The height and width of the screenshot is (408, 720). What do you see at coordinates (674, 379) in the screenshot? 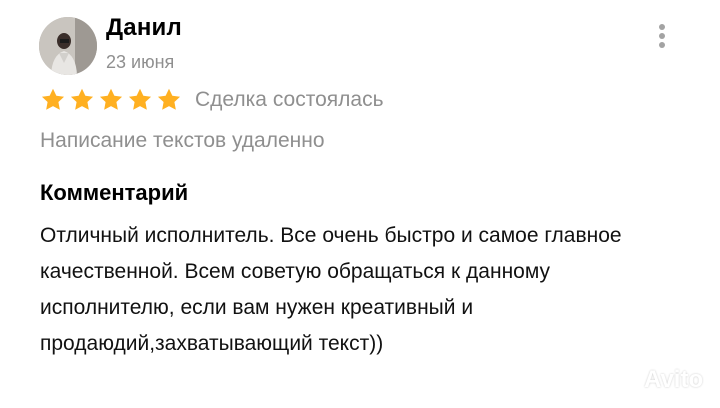
I see `watermark-text: Avito` at bounding box center [674, 379].